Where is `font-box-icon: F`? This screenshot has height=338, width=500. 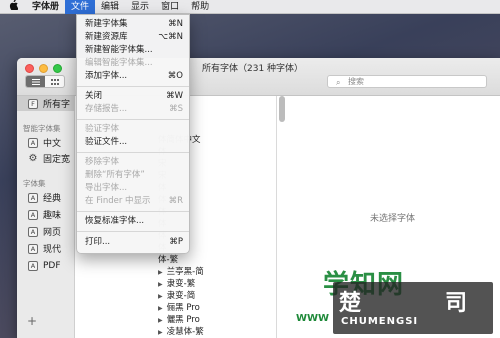
font-box-icon: F is located at coordinates (33, 103).